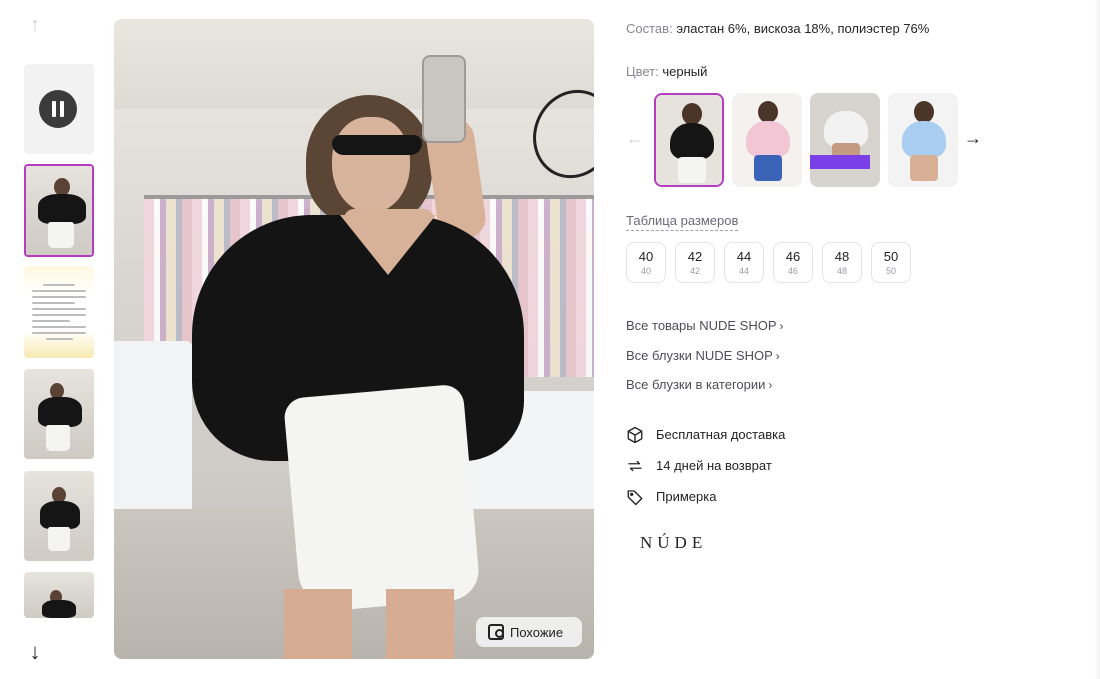 This screenshot has height=679, width=1100. I want to click on return-arrows-icon, so click(635, 465).